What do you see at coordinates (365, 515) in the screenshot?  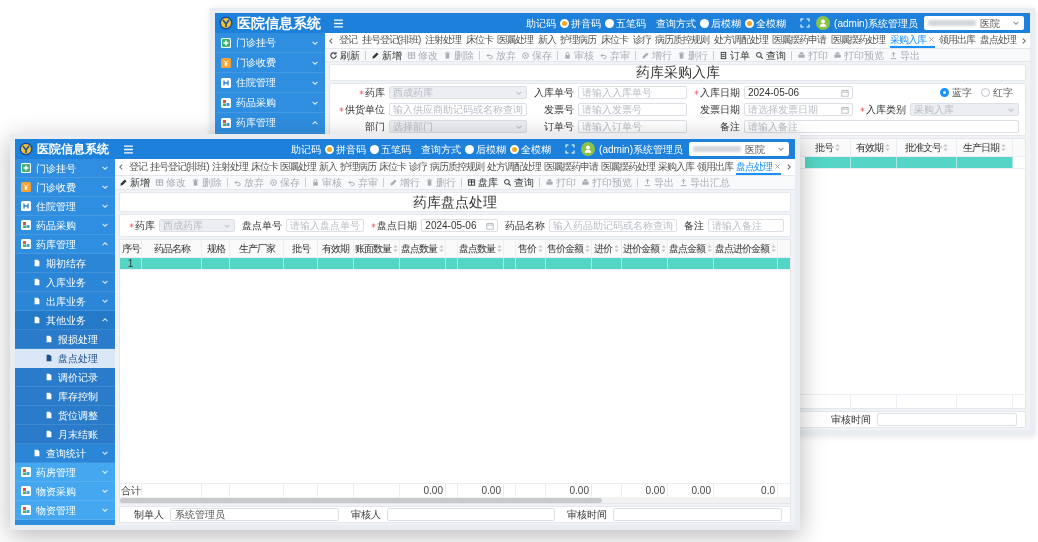 I see `field-label: 审核人` at bounding box center [365, 515].